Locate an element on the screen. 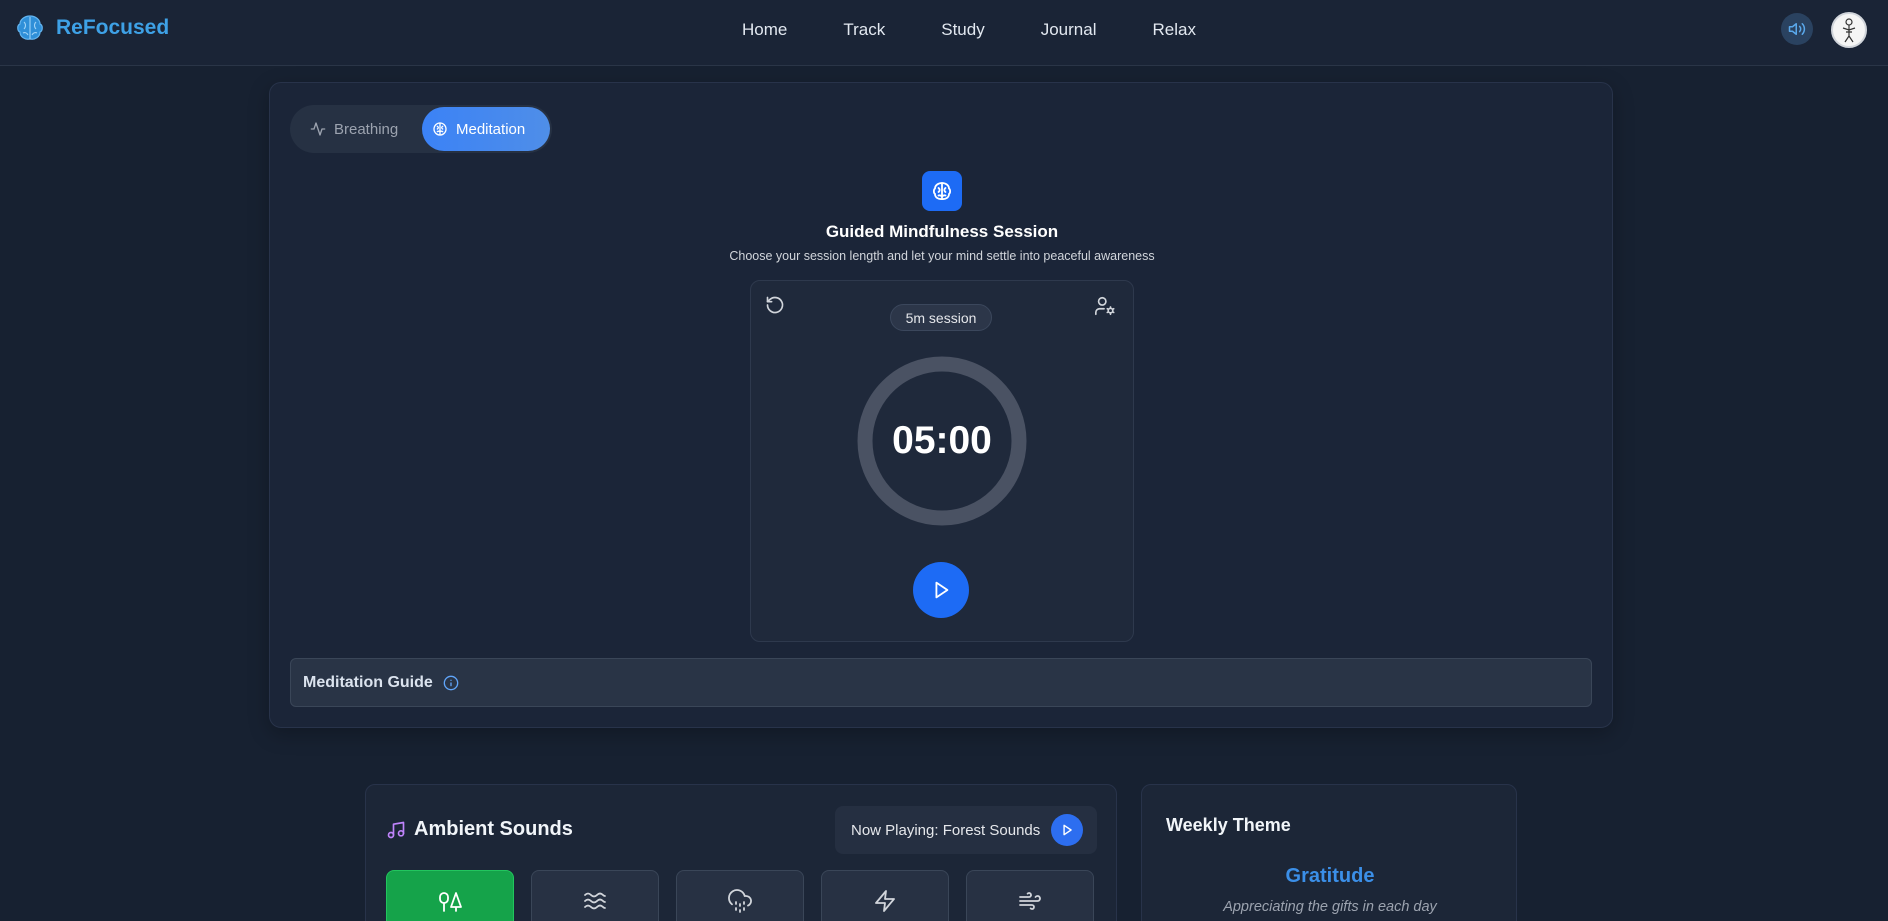 The width and height of the screenshot is (1888, 921). now-playing-bar: Now Playing: Forest Sounds is located at coordinates (966, 830).